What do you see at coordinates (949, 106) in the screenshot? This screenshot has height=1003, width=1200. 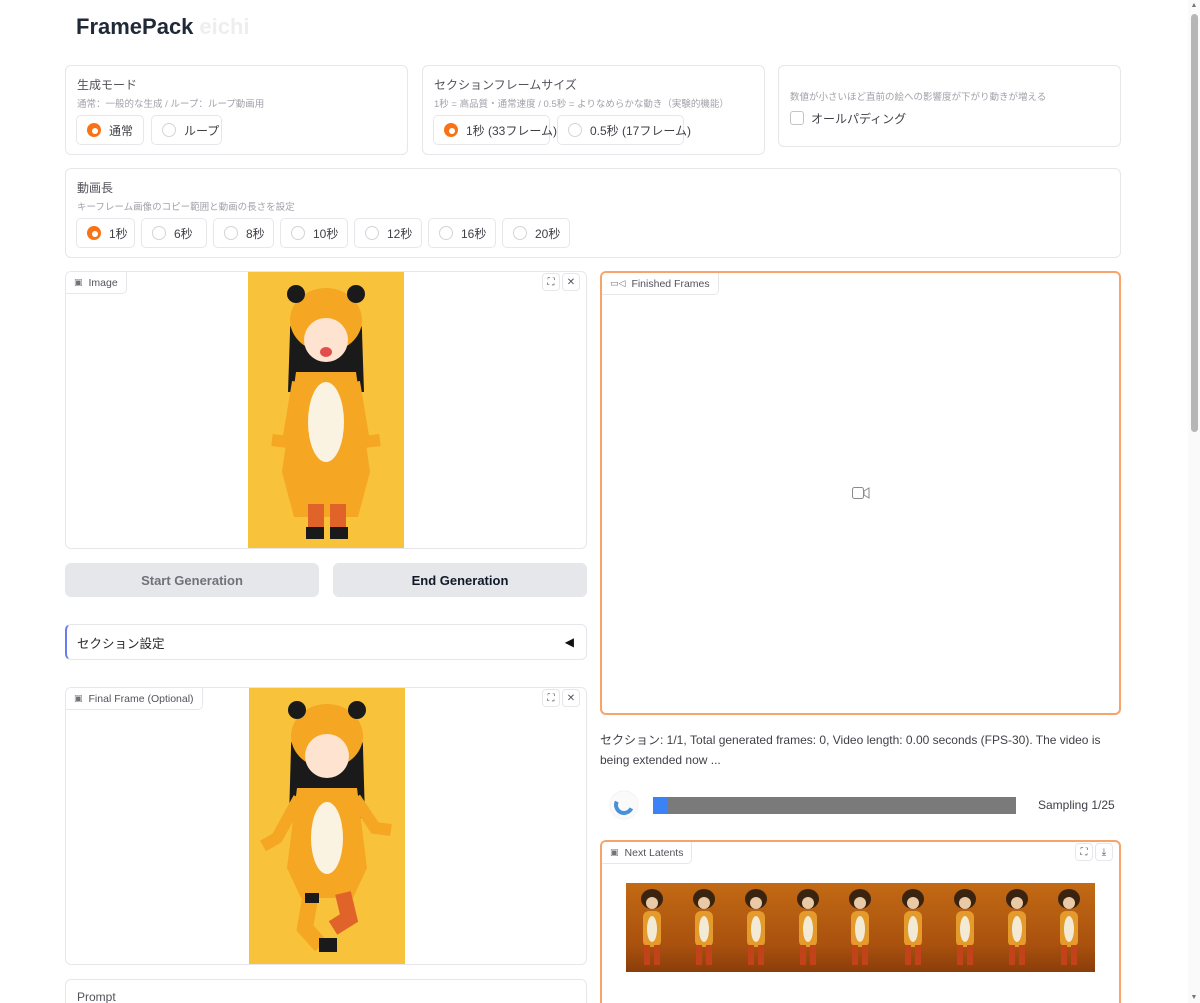 I see `all-padding-group: 数値が小さいほど直前の絵への影響度が下がり動きが増える オールパディング` at bounding box center [949, 106].